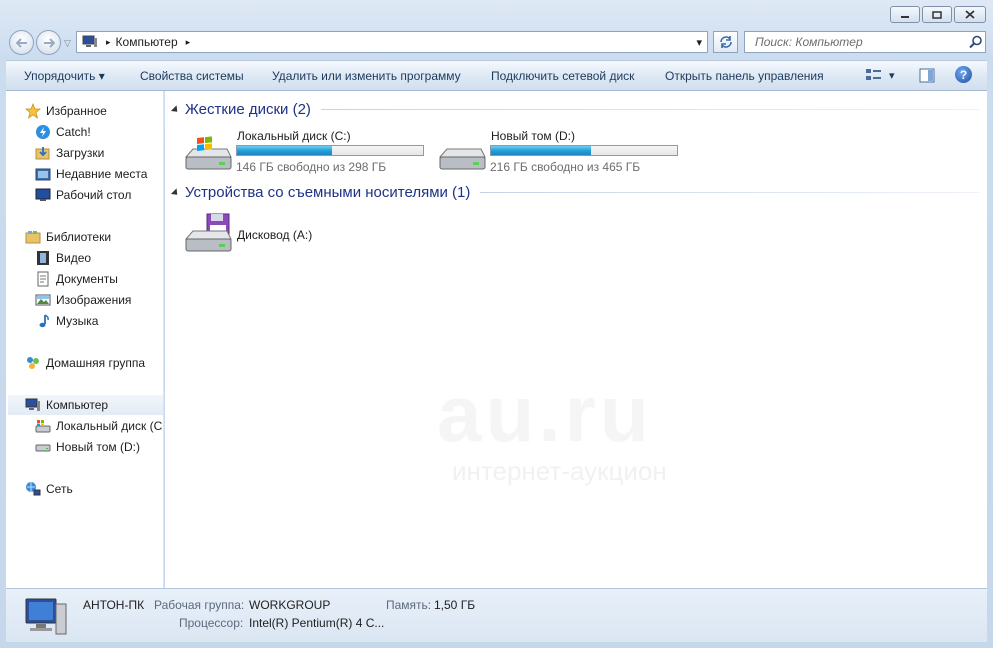 The width and height of the screenshot is (993, 648). What do you see at coordinates (98, 447) in the screenshot?
I see `nav-new-volume-d-label: Новый том (D:)` at bounding box center [98, 447].